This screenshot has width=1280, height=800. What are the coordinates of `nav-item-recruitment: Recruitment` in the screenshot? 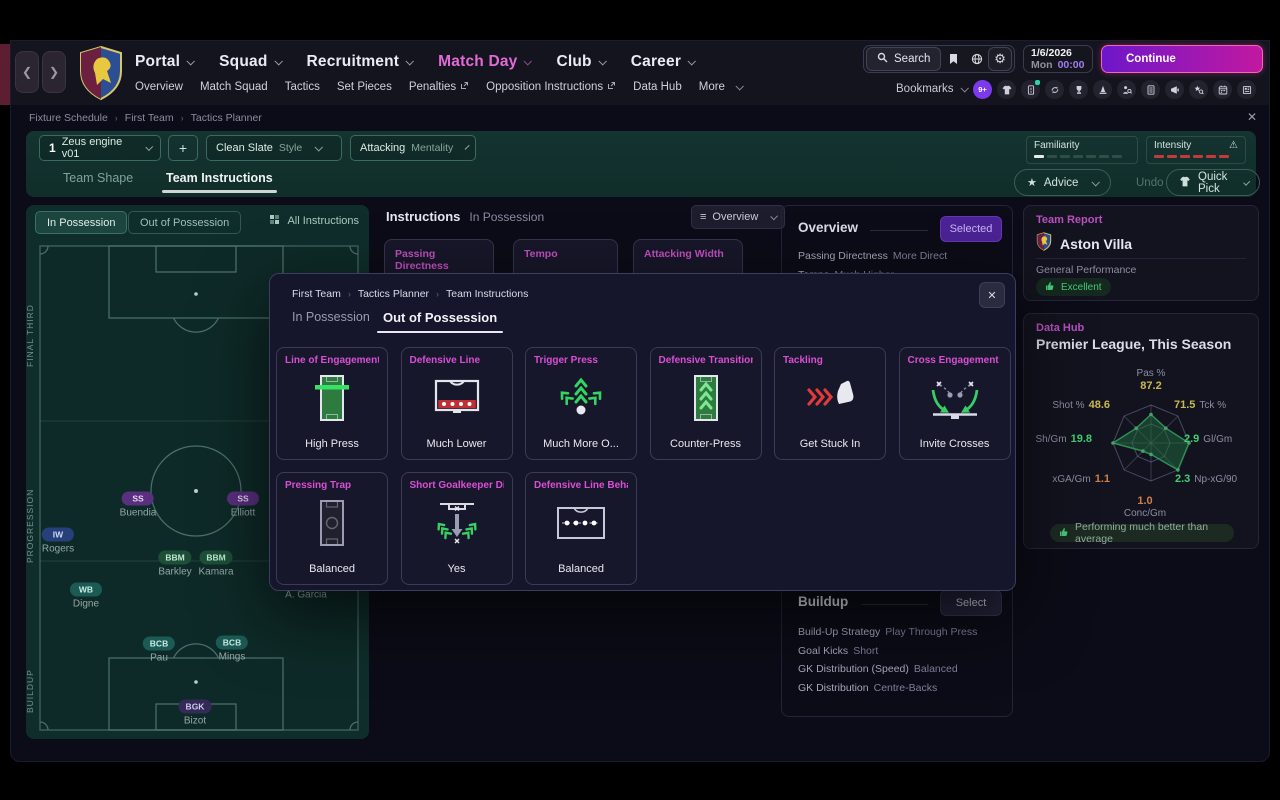 It's located at (361, 62).